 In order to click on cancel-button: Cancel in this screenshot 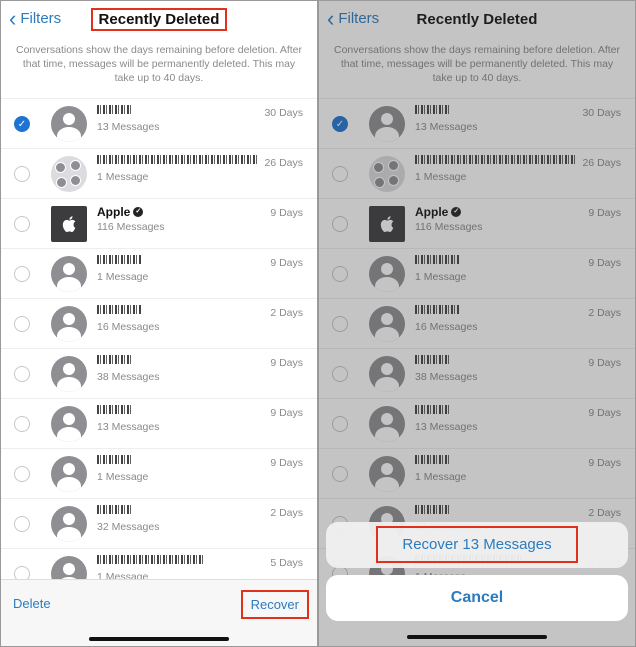, I will do `click(477, 598)`.